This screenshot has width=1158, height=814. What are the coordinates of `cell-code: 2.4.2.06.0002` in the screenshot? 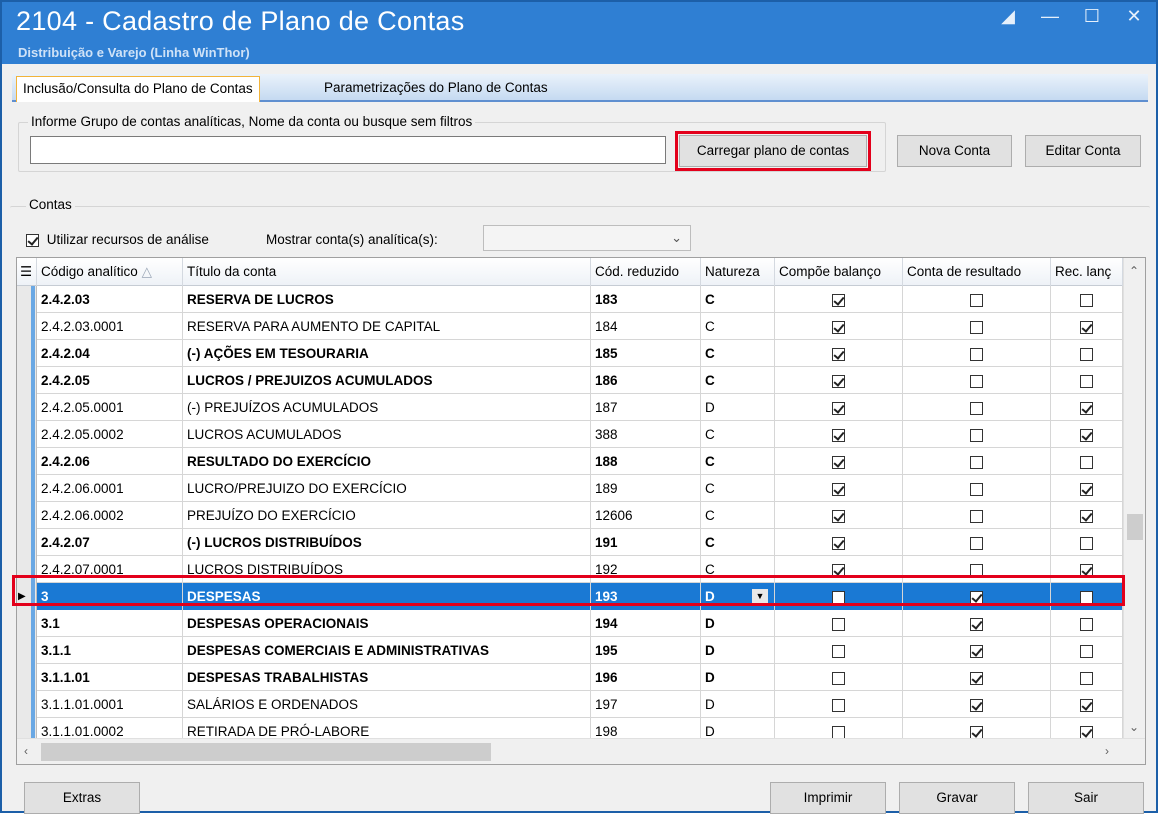 It's located at (110, 515).